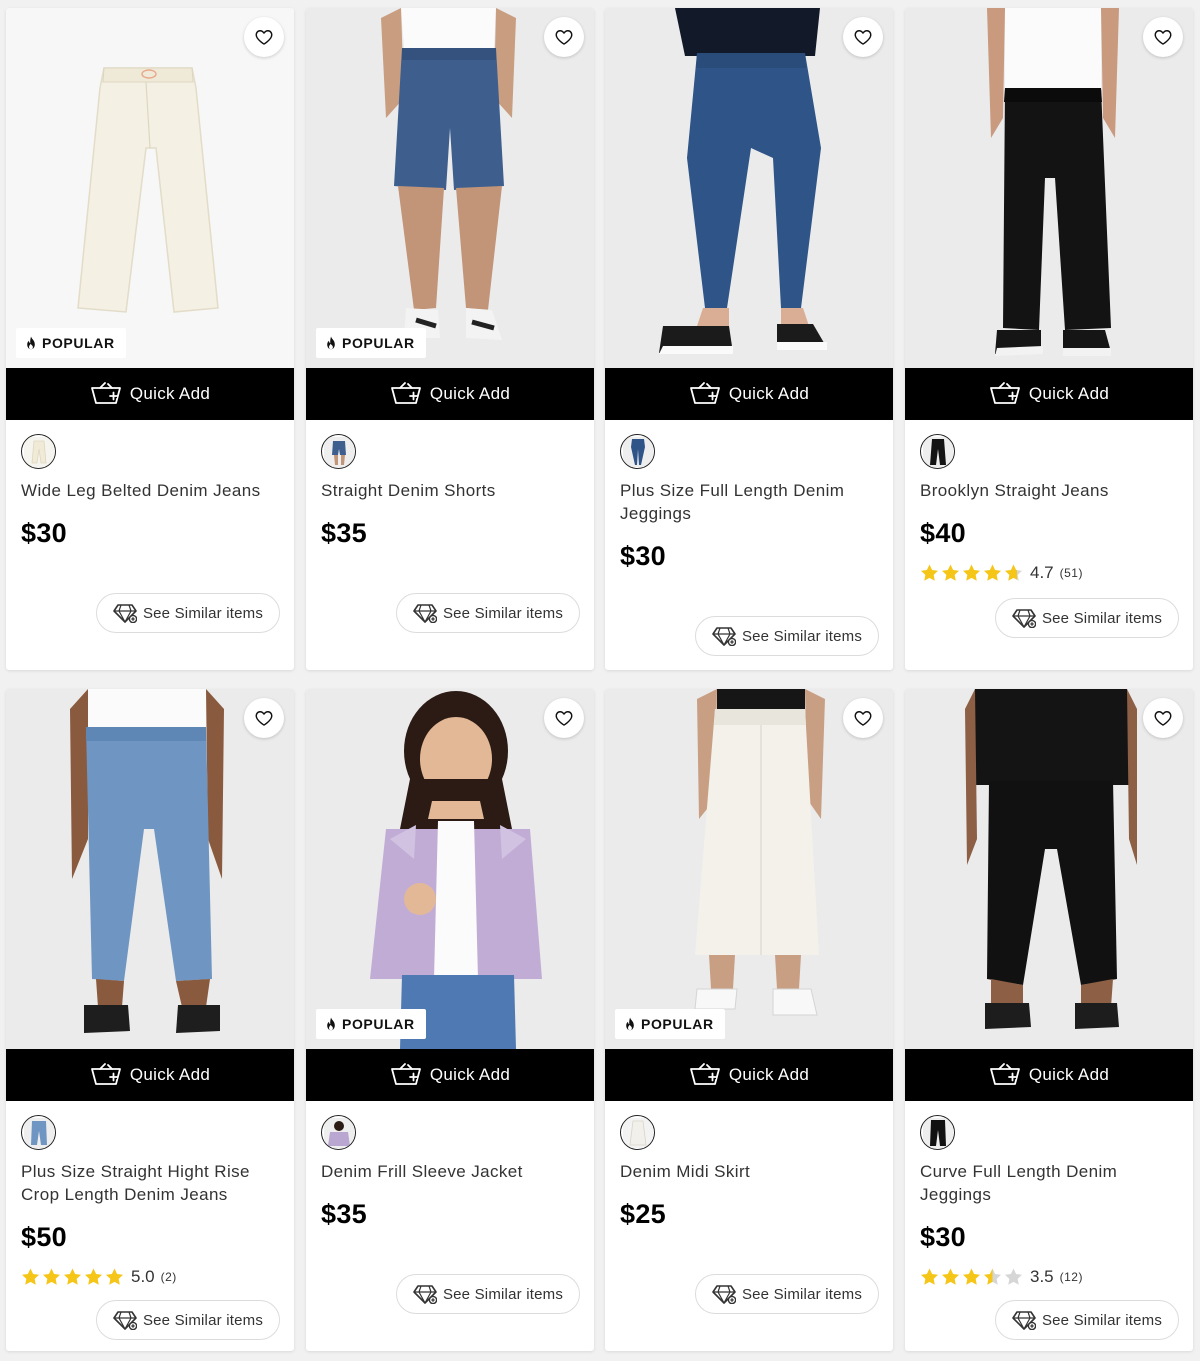 This screenshot has width=1200, height=1361. What do you see at coordinates (1042, 1276) in the screenshot?
I see `rating-value: 3.5` at bounding box center [1042, 1276].